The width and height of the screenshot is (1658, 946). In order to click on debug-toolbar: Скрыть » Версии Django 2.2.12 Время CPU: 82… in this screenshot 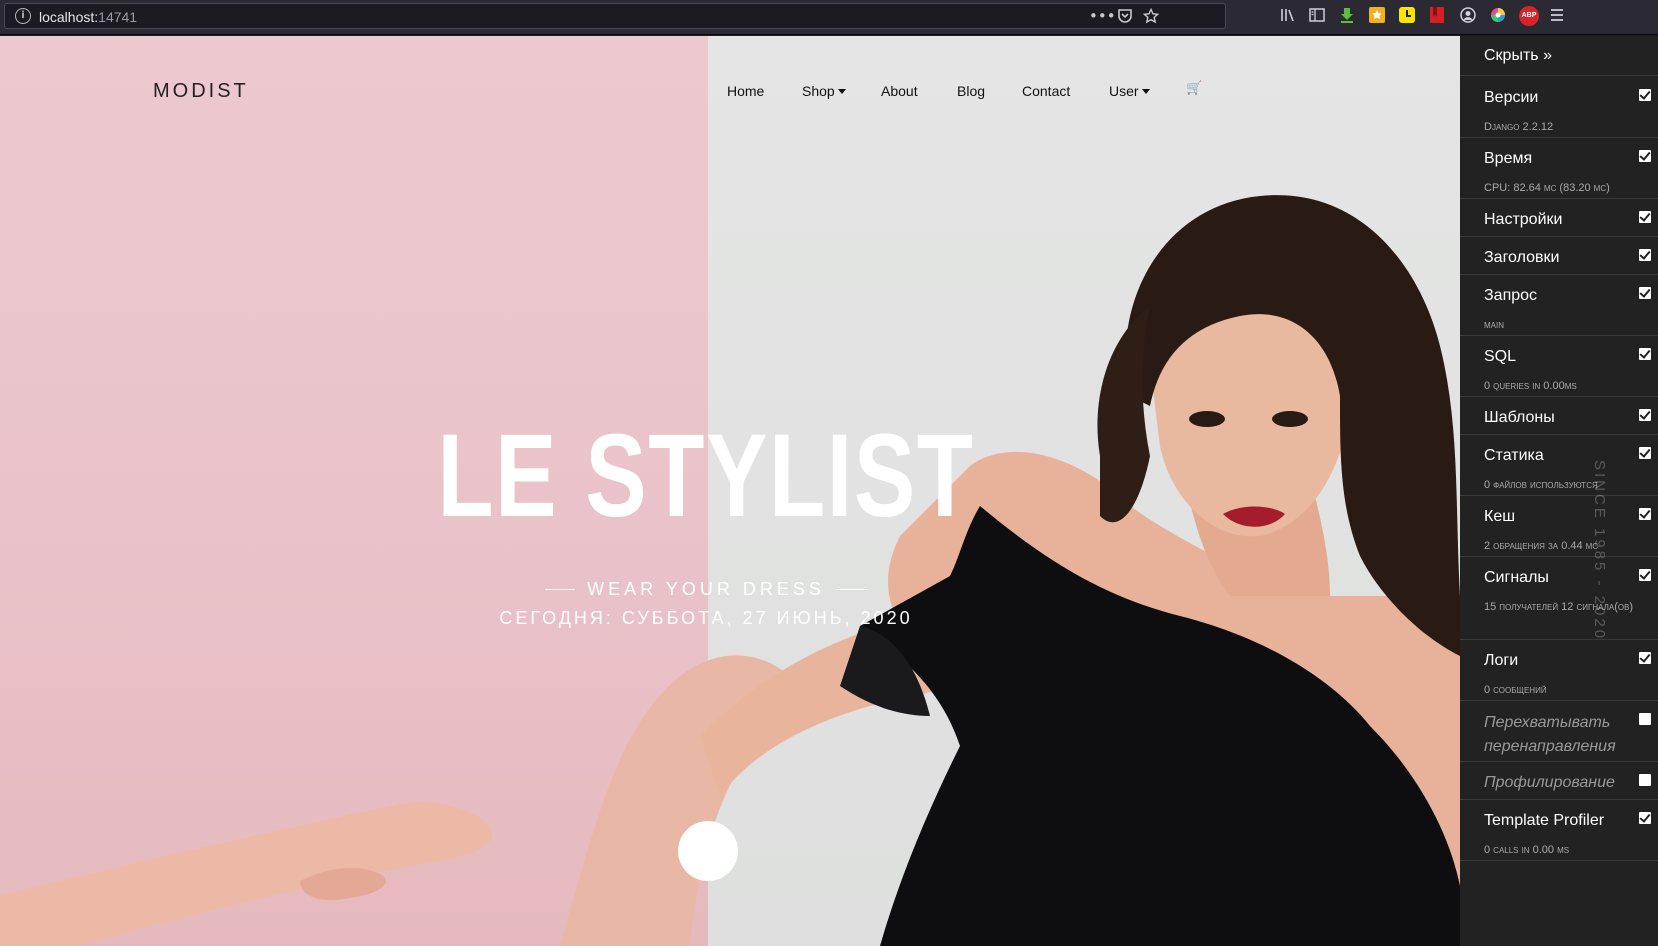, I will do `click(1559, 491)`.